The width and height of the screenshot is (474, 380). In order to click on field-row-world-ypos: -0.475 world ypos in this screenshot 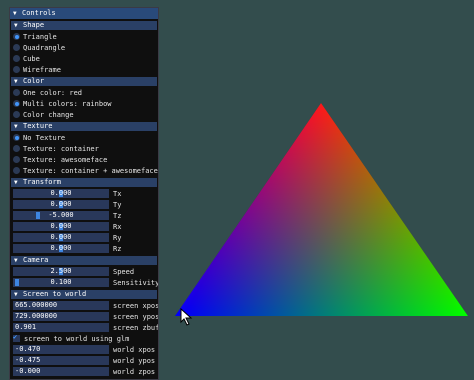, I will do `click(84, 360)`.